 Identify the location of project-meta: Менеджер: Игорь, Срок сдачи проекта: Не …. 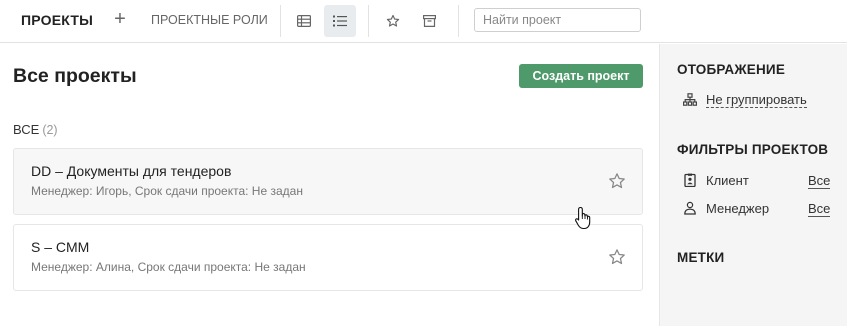
(167, 191).